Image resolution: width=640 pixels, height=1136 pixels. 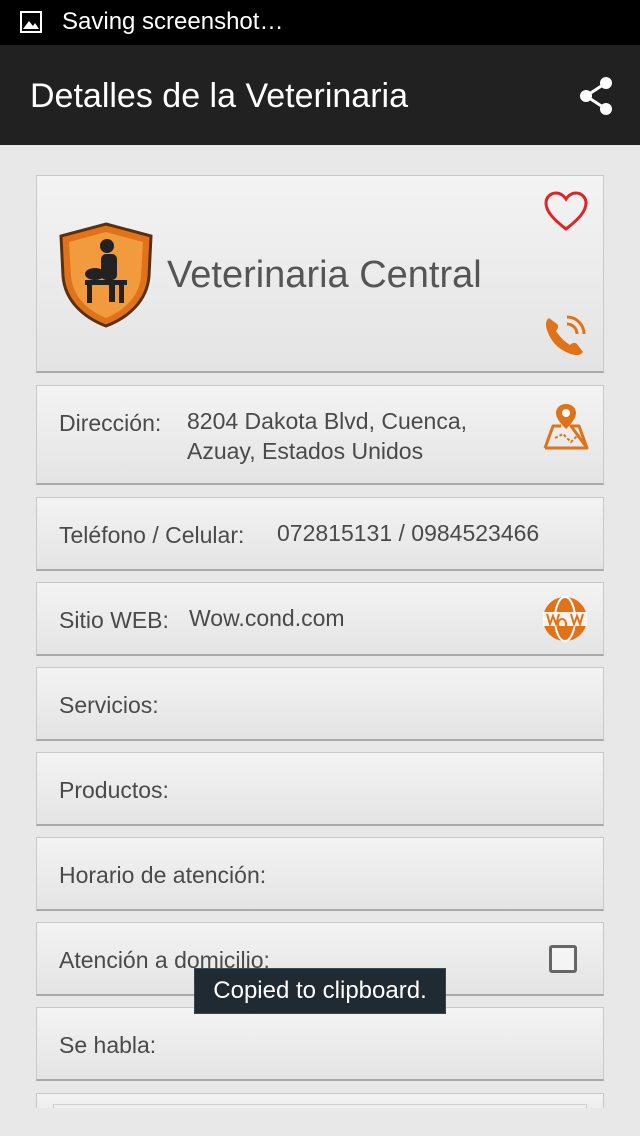 I want to click on website-value: Wow.cond.com, so click(x=267, y=618).